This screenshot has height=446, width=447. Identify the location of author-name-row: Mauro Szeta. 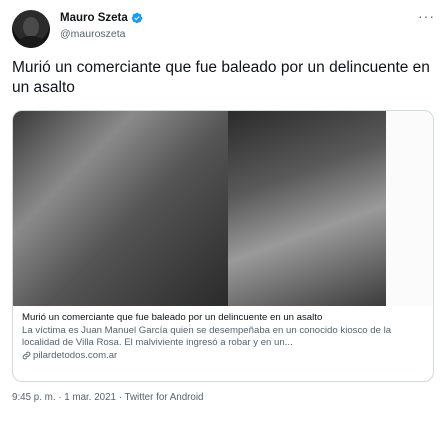
(101, 18).